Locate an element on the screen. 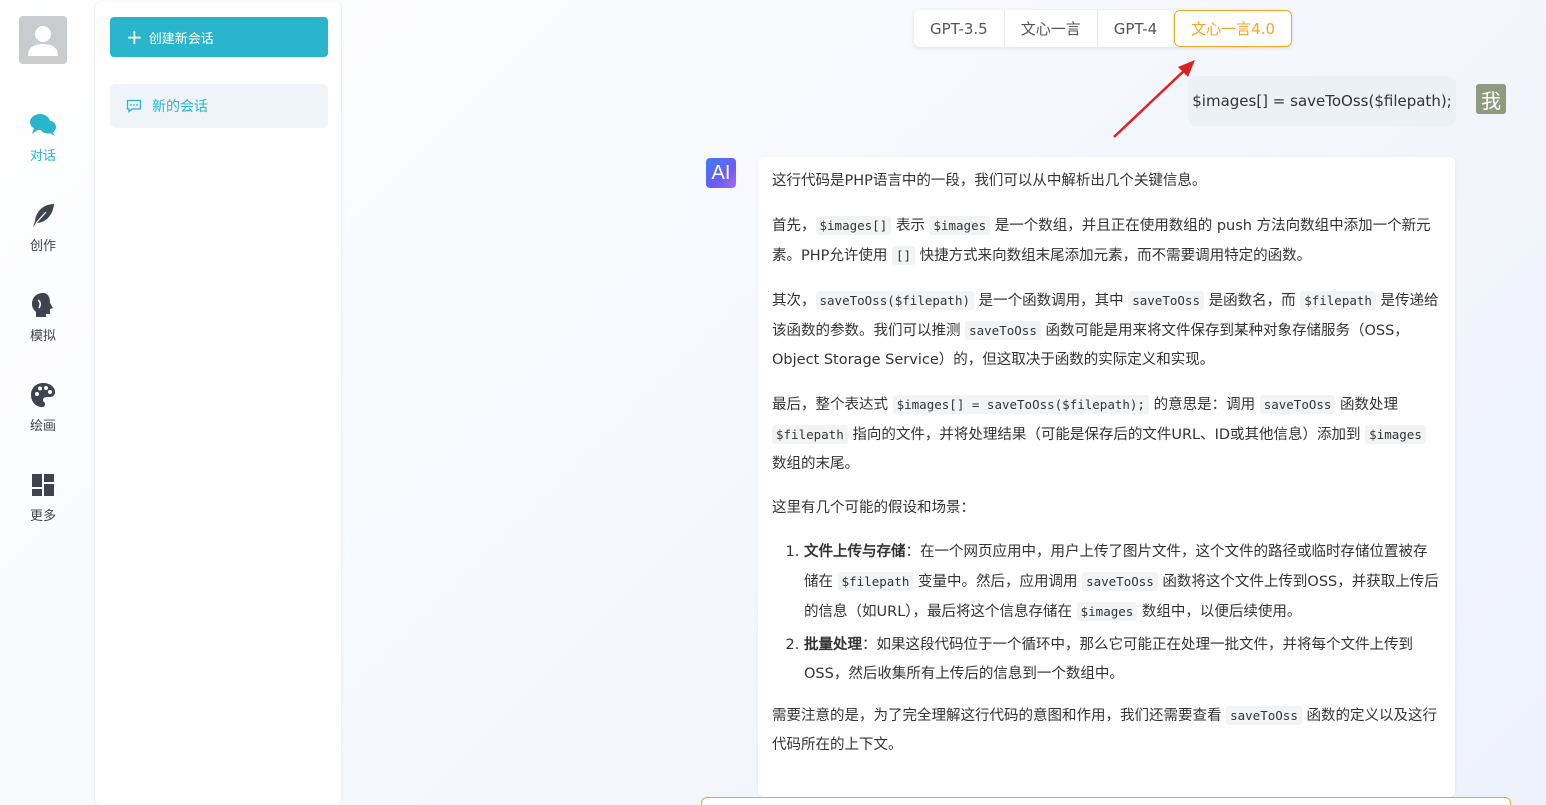 The image size is (1546, 805). plus-icon: + is located at coordinates (134, 37).